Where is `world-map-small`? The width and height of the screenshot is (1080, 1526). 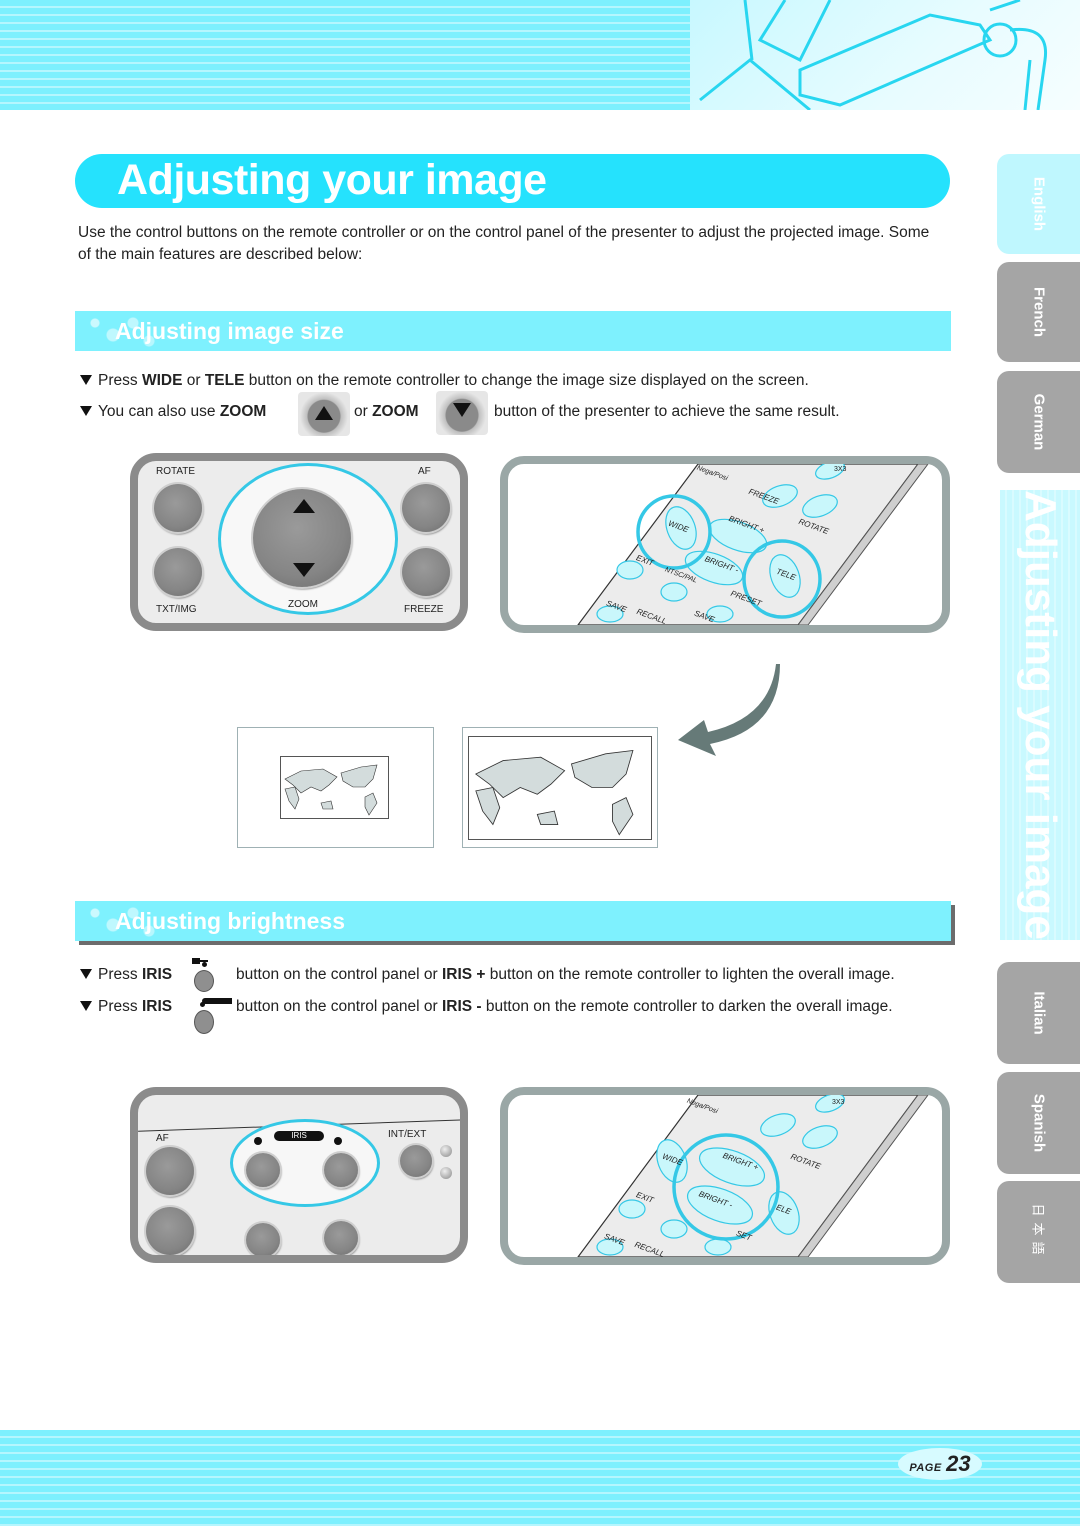 world-map-small is located at coordinates (334, 787).